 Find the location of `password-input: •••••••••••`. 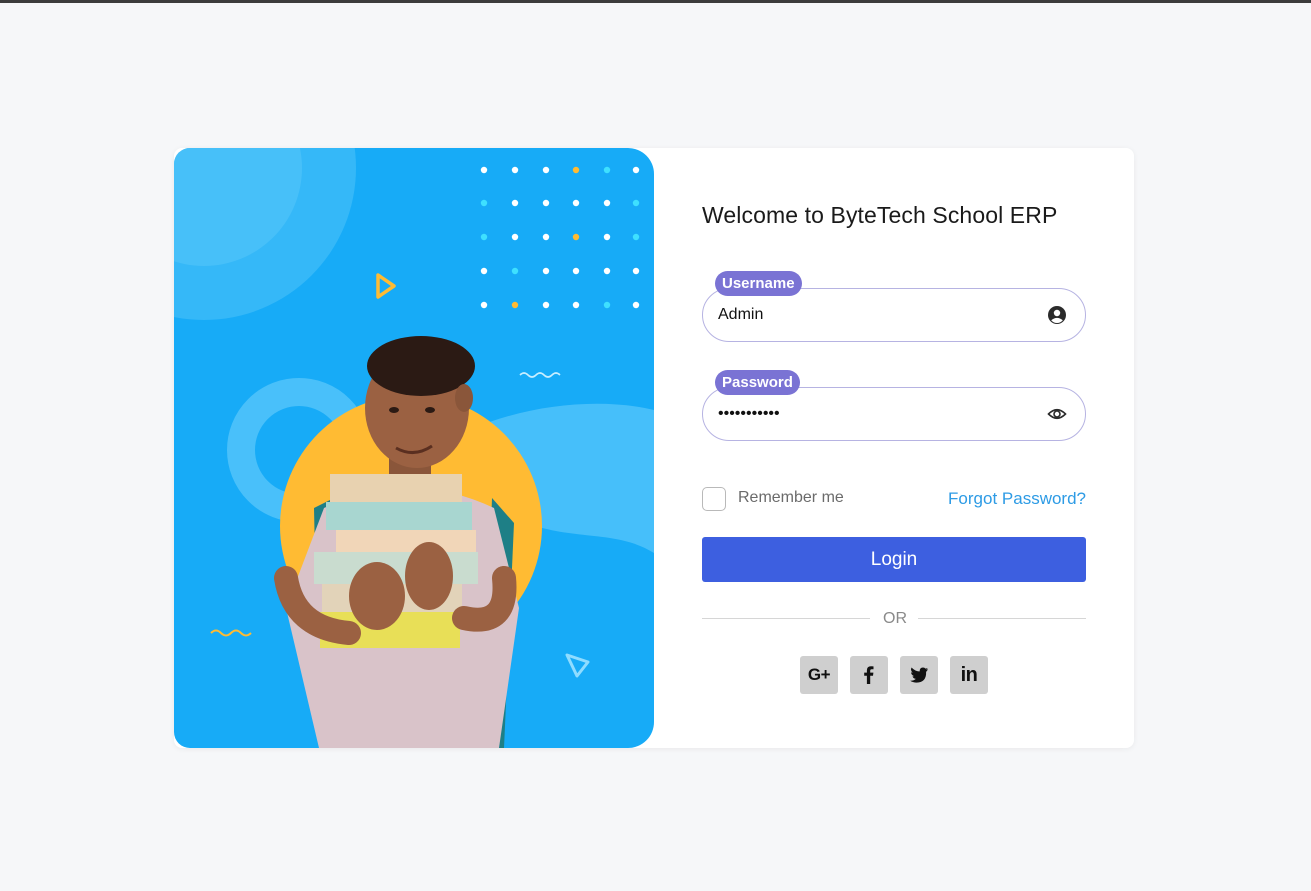

password-input: ••••••••••• is located at coordinates (868, 414).